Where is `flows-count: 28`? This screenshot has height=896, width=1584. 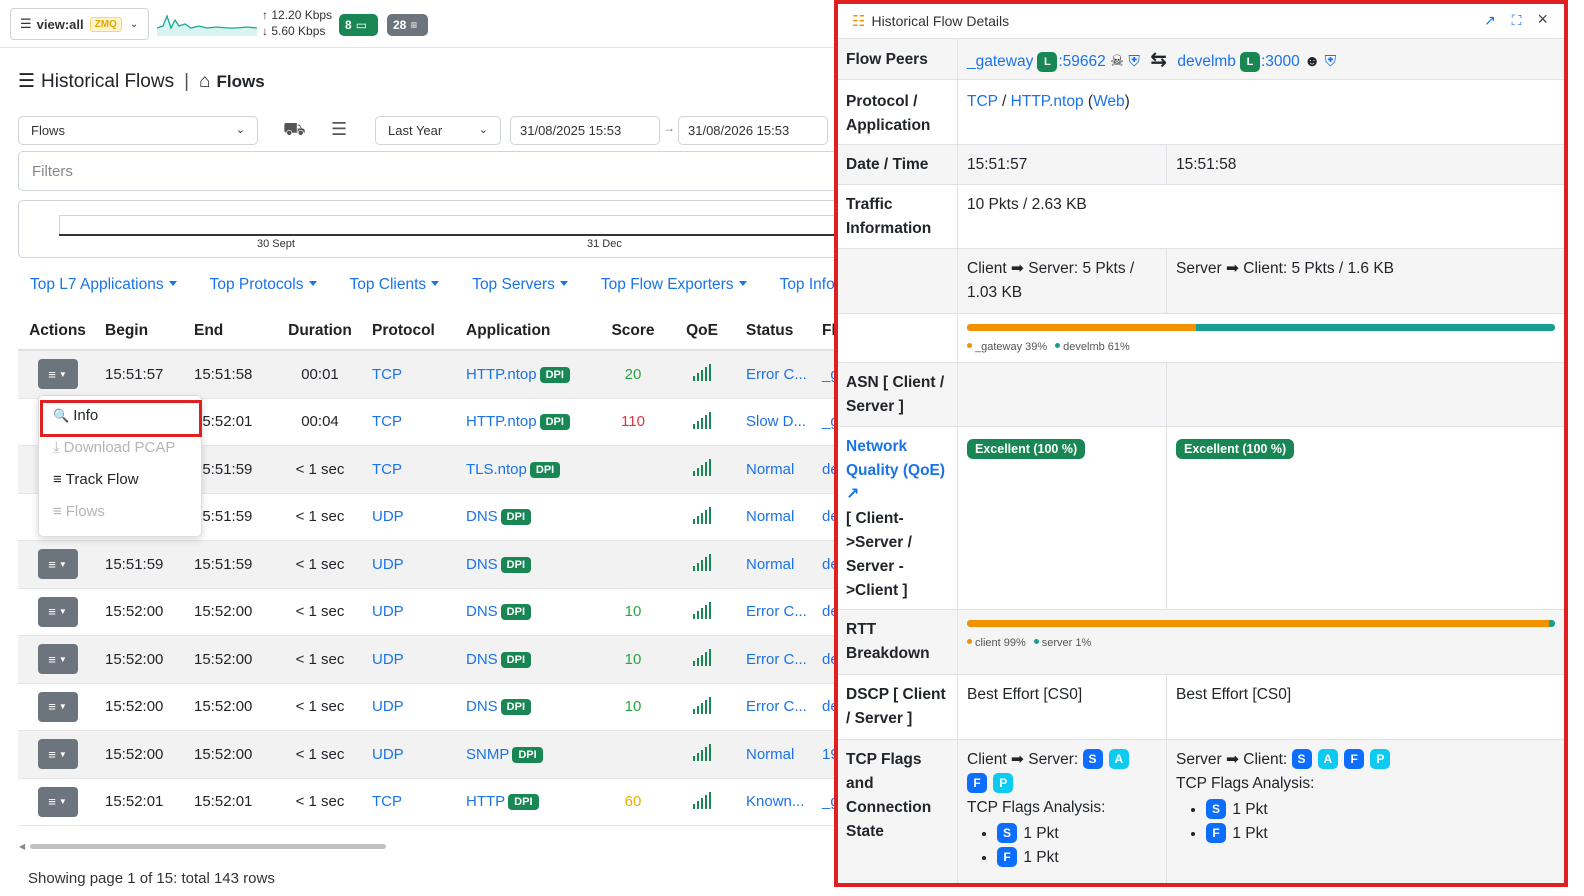
flows-count: 28 is located at coordinates (400, 25).